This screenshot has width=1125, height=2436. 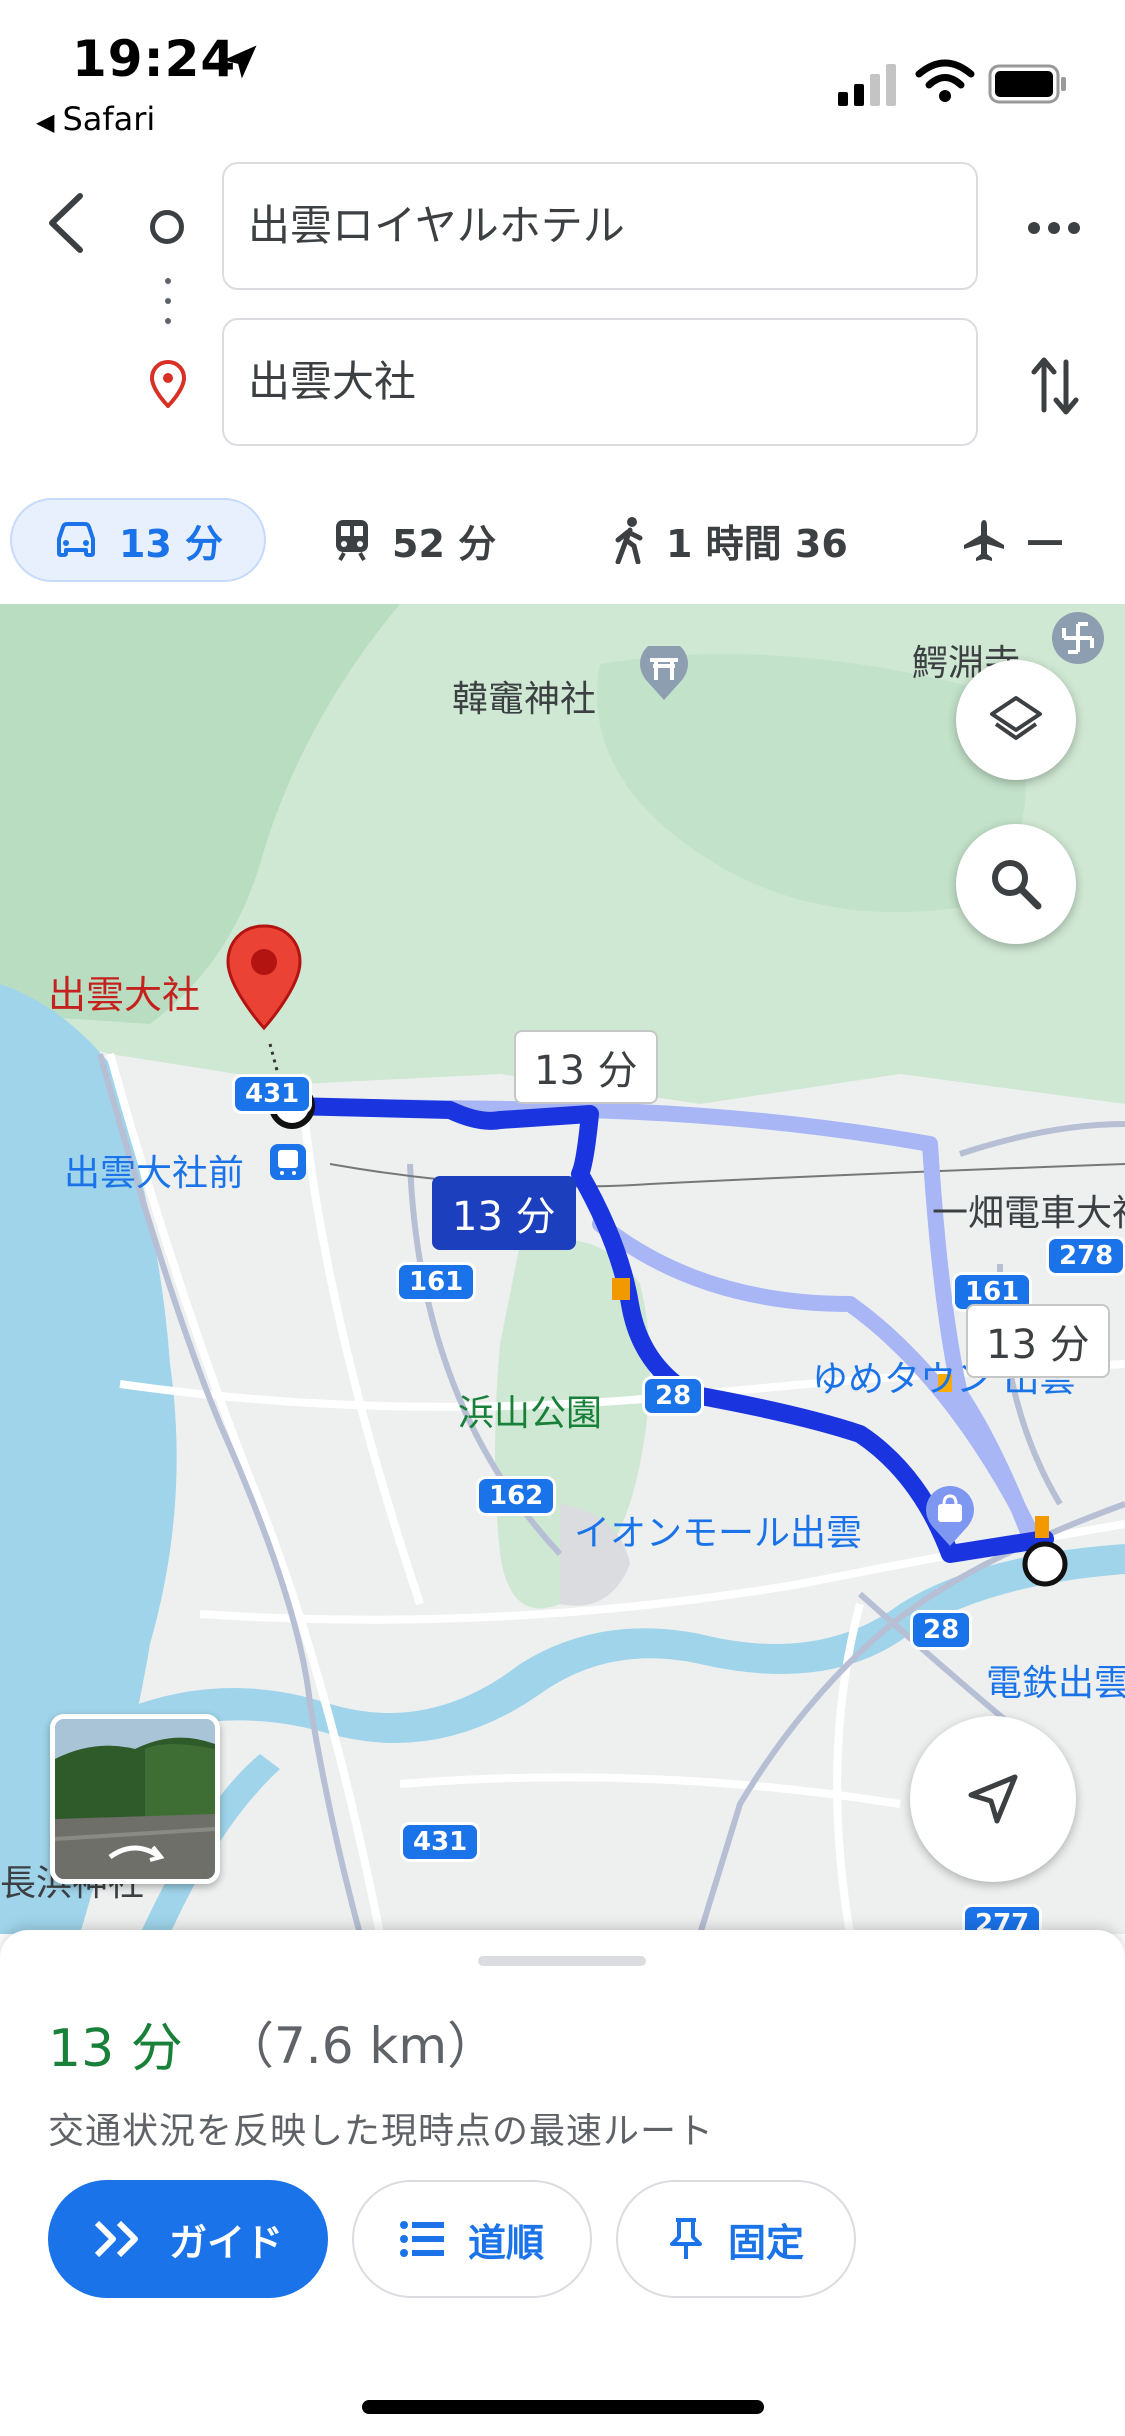 I want to click on layers-button, so click(x=1016, y=720).